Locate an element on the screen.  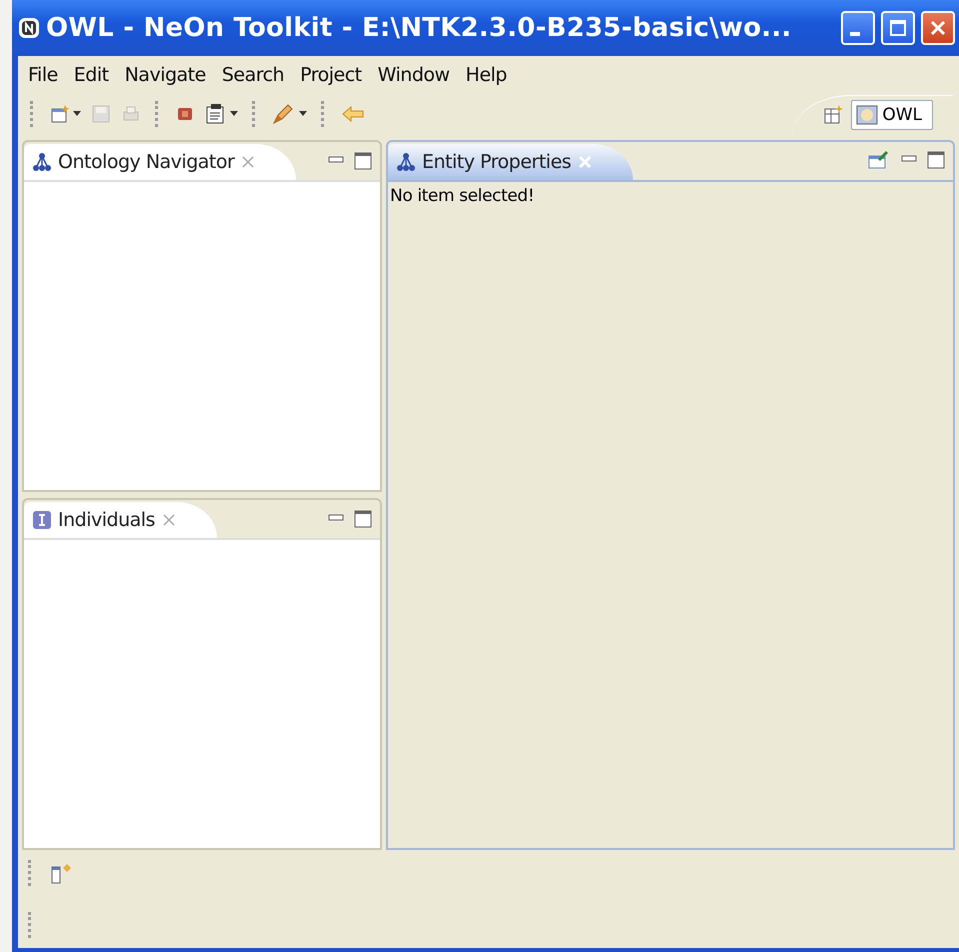
menu-item: Project is located at coordinates (331, 75).